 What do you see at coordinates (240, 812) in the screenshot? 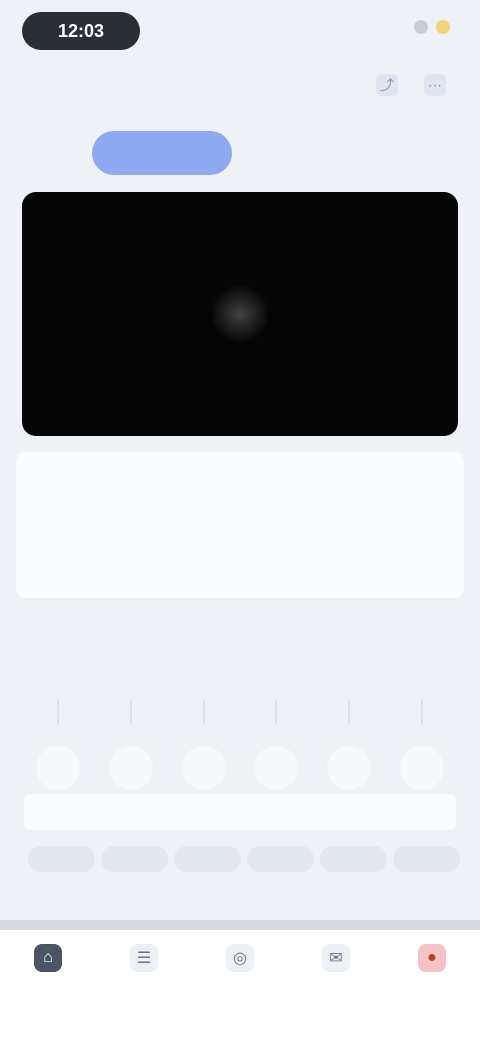
I see `description-box` at bounding box center [240, 812].